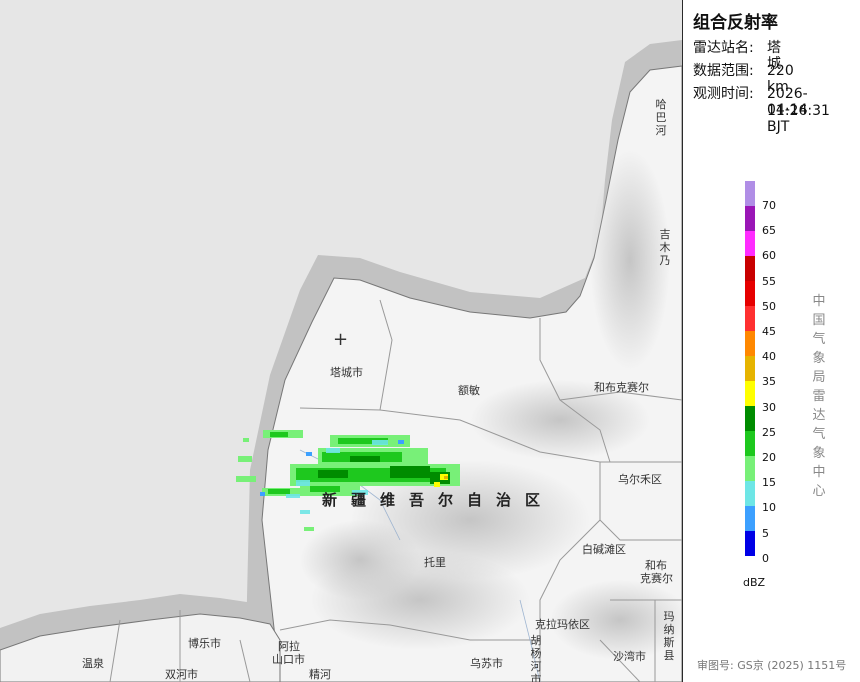  I want to click on legend-tick-label: 65, so click(769, 231).